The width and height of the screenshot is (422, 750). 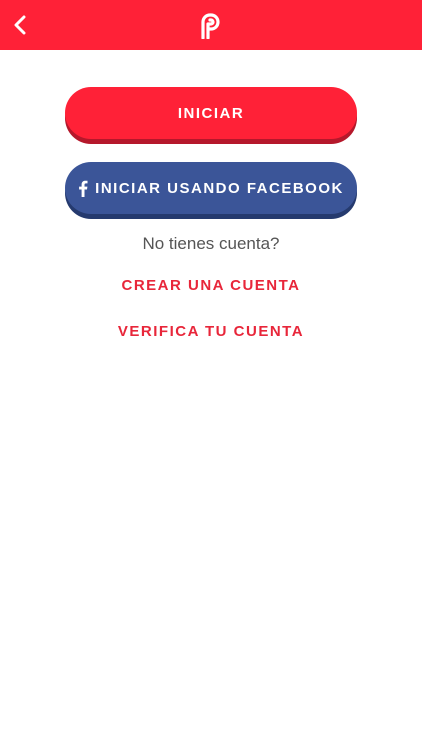 I want to click on verify-account-link: VERIFICA TU CUENTA, so click(x=211, y=331).